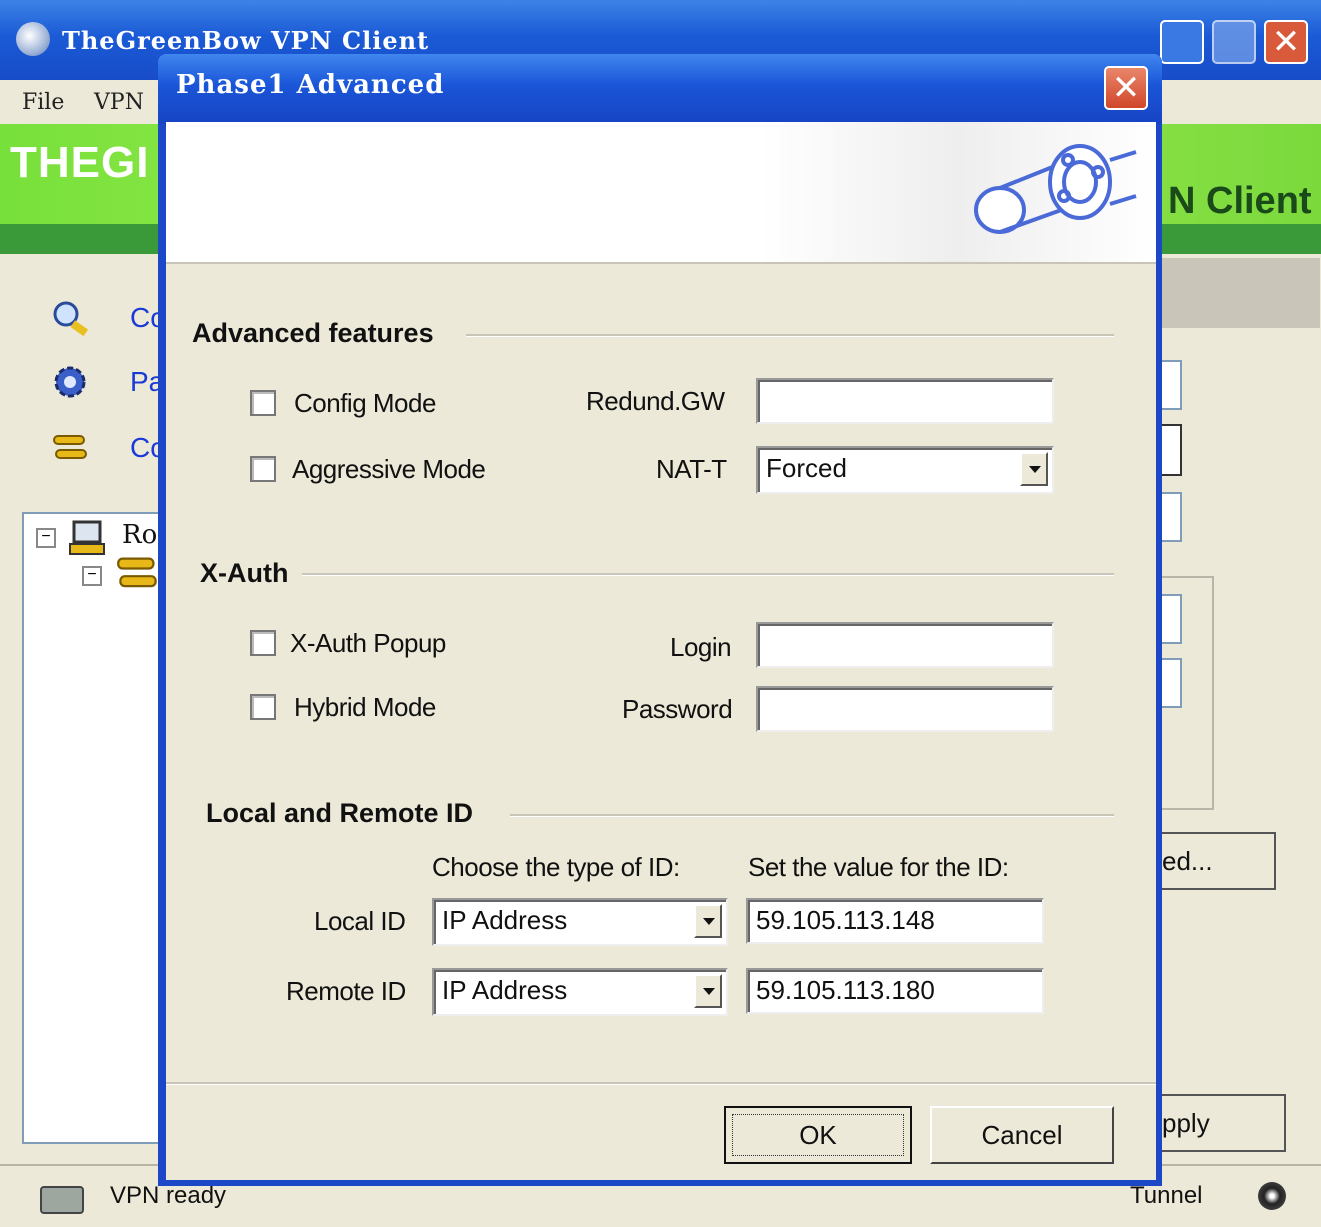 Image resolution: width=1321 pixels, height=1227 pixels. What do you see at coordinates (33, 39) in the screenshot?
I see `app-globe-icon` at bounding box center [33, 39].